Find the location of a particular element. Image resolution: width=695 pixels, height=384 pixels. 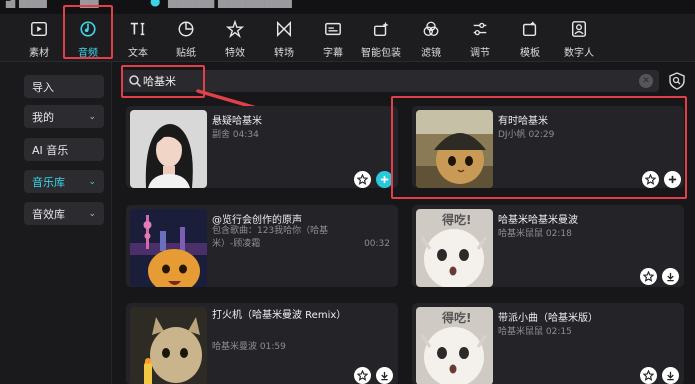

track-title: 悬疑哈基米 is located at coordinates (237, 121).